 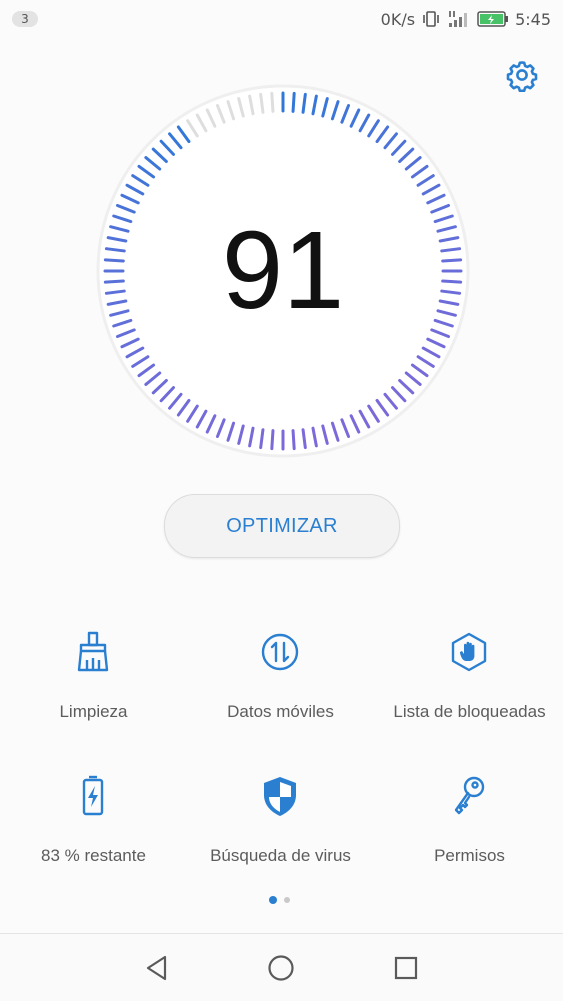 What do you see at coordinates (280, 652) in the screenshot?
I see `data-transfer-icon` at bounding box center [280, 652].